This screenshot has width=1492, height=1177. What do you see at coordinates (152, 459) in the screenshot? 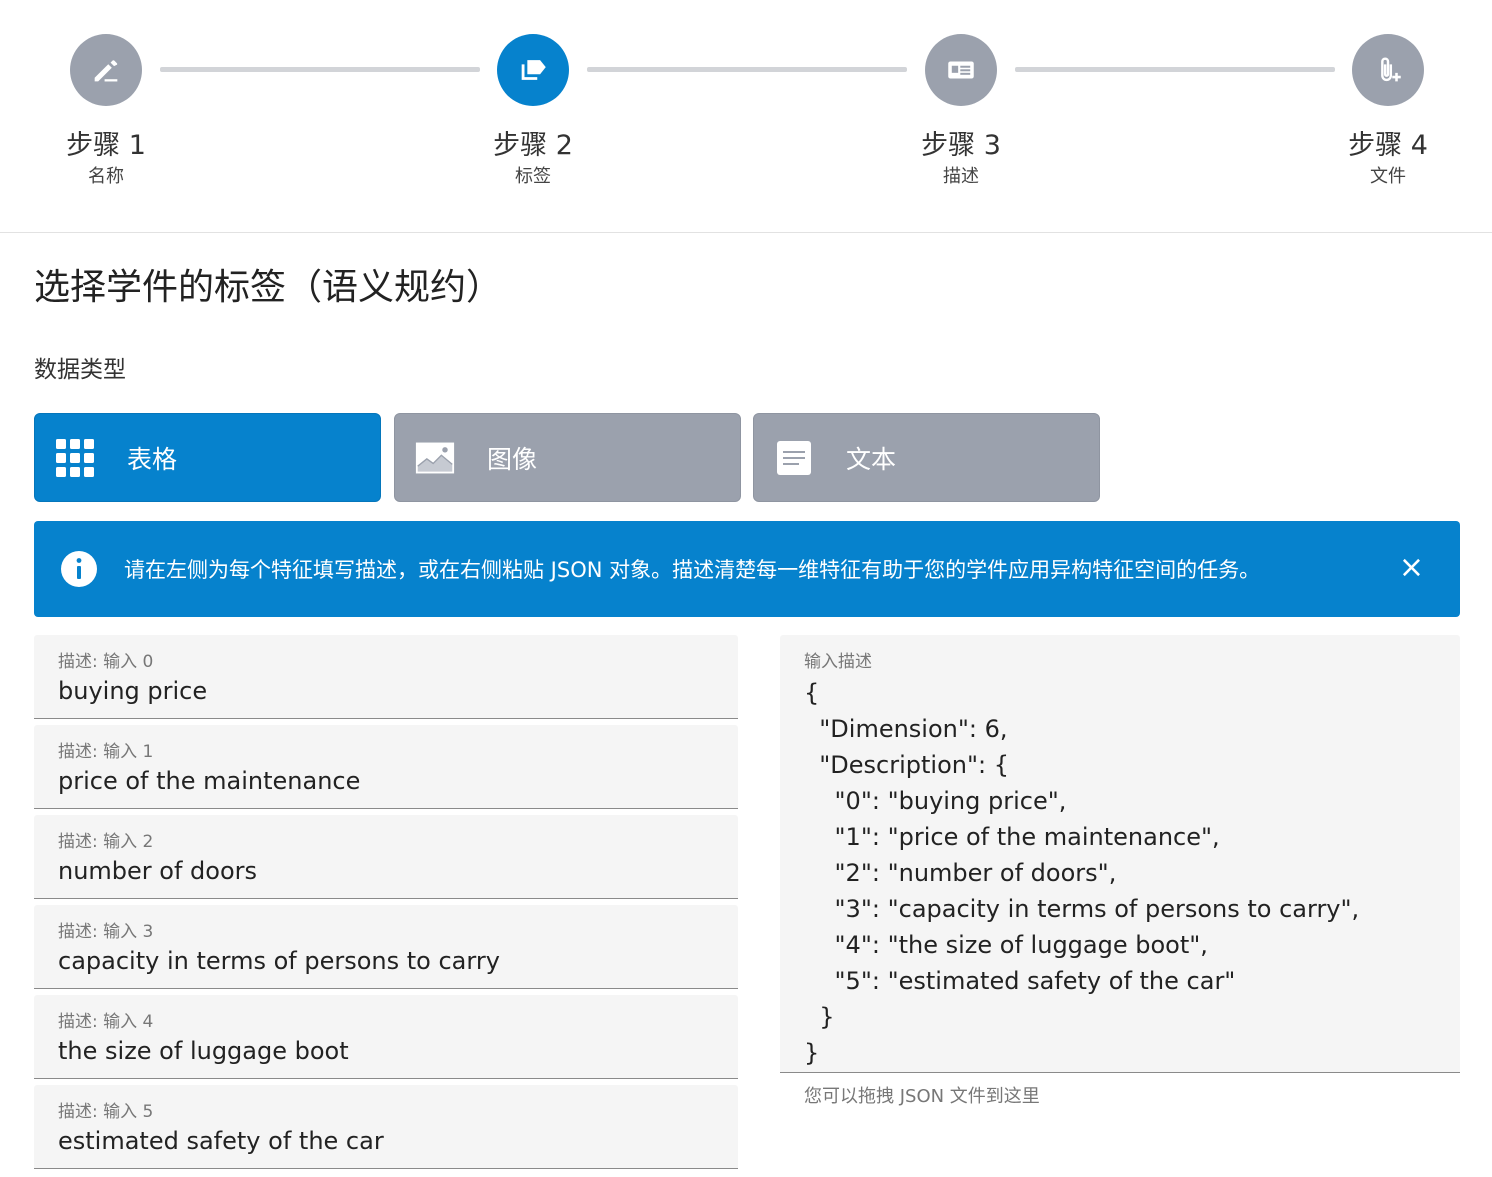
I see `type-button-table-label: 表格` at bounding box center [152, 459].